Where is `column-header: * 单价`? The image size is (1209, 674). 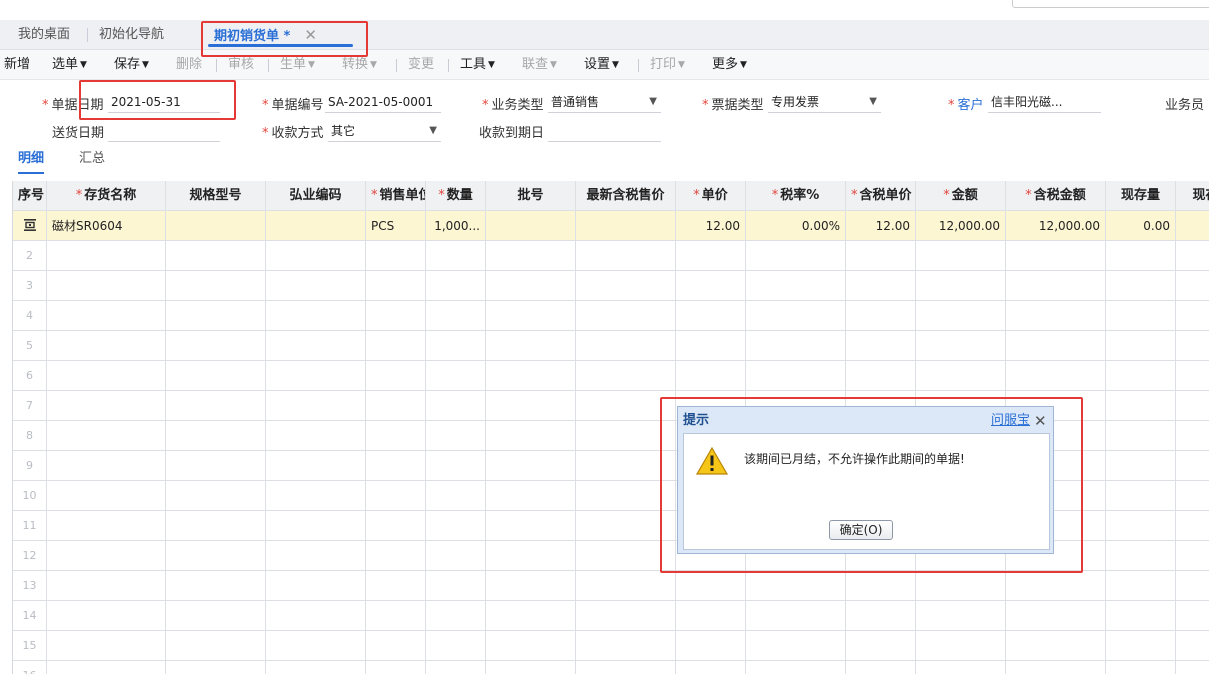
column-header: * 单价 is located at coordinates (711, 196).